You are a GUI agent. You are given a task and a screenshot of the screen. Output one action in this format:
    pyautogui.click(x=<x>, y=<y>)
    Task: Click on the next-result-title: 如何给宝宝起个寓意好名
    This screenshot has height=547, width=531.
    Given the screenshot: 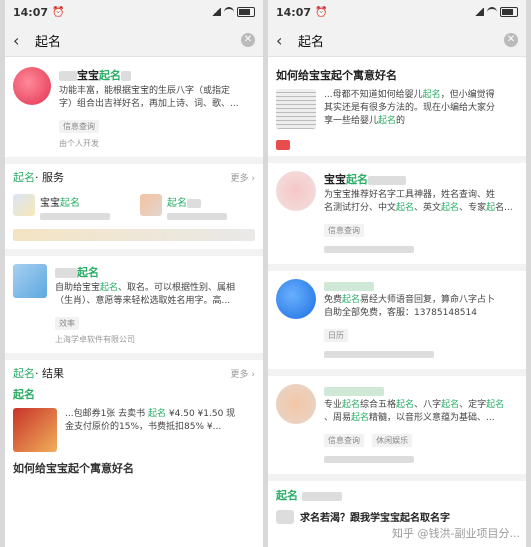 What is the action you would take?
    pyautogui.click(x=134, y=468)
    